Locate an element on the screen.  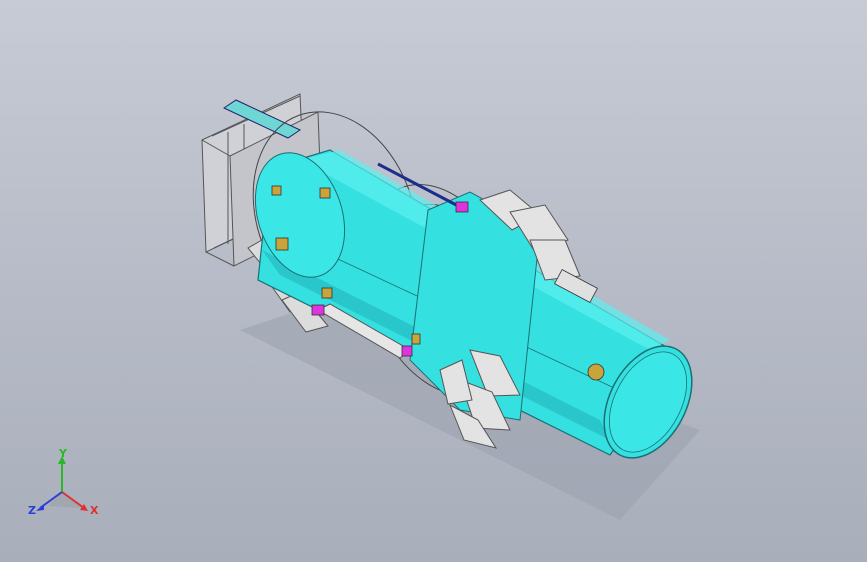
y-axis-label: Y is located at coordinates (63, 453).